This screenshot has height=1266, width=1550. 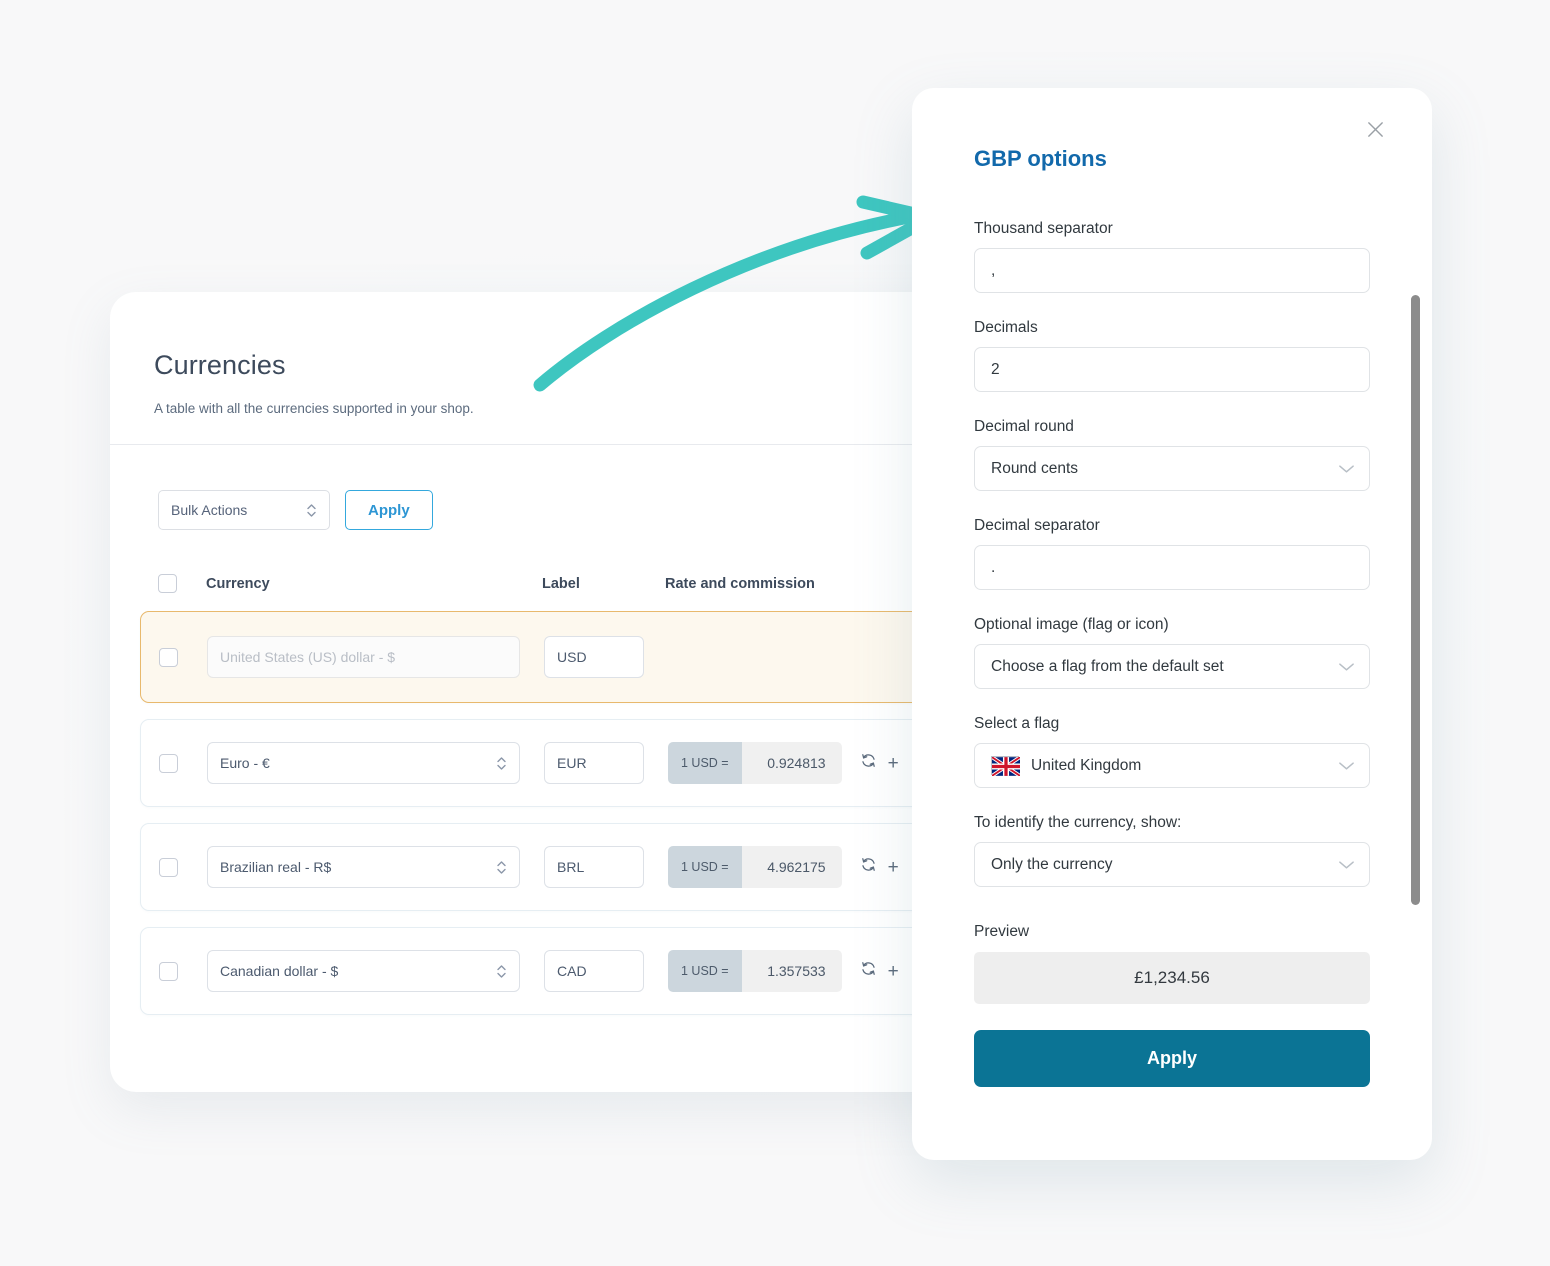 I want to click on preview-section: Preview £1,234.56, so click(x=1172, y=963).